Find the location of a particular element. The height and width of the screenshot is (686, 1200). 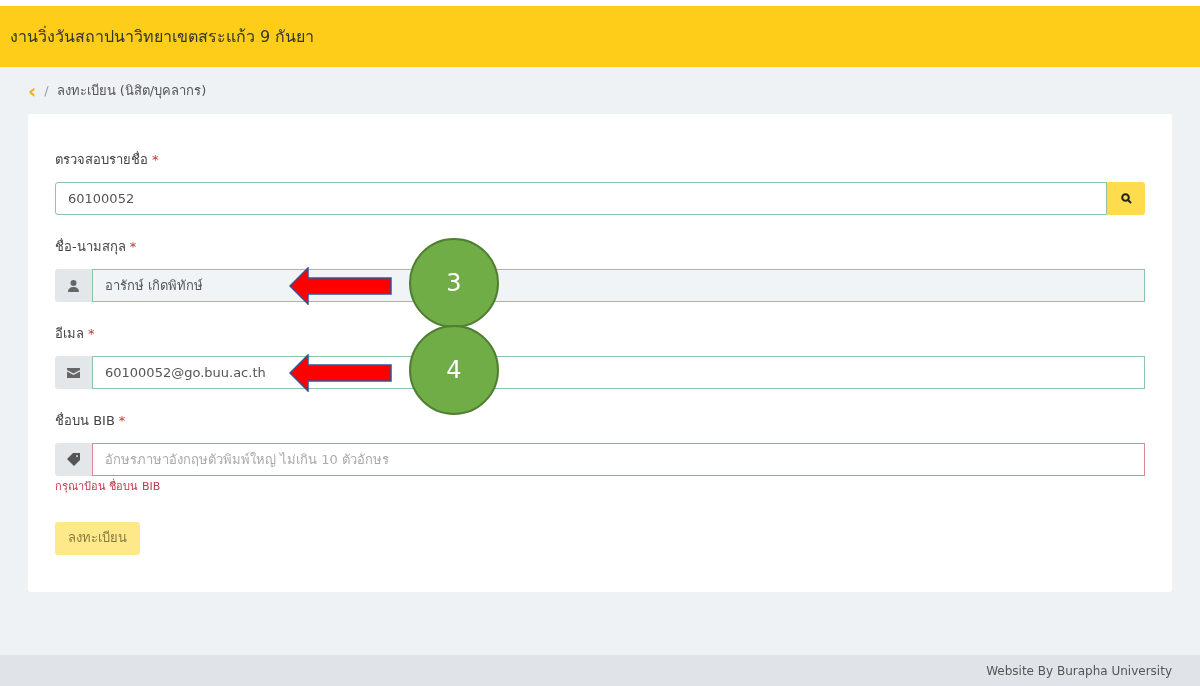

field-label: อีเมล is located at coordinates (69, 334).